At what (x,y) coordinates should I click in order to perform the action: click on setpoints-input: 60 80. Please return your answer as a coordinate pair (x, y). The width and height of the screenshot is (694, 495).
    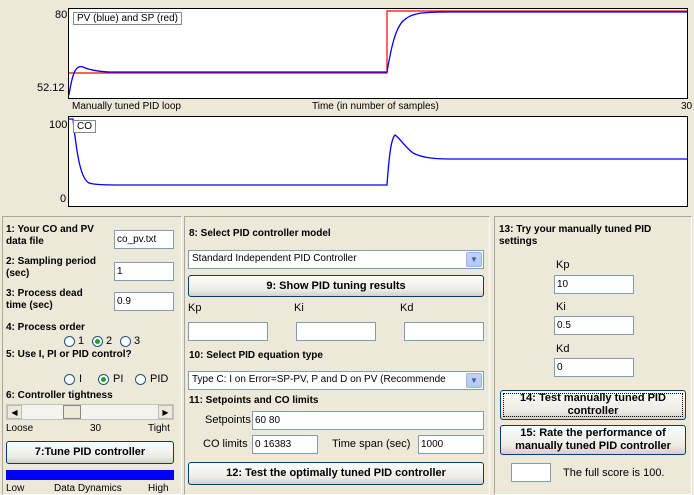
    Looking at the image, I should click on (368, 420).